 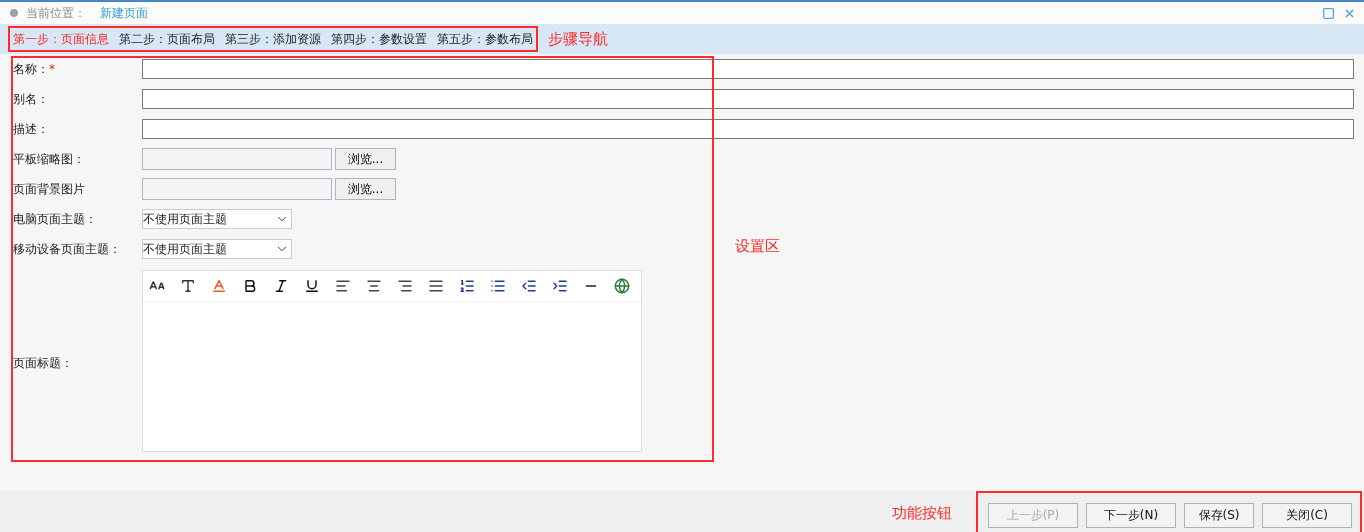 What do you see at coordinates (374, 286) in the screenshot?
I see `align-center-icon` at bounding box center [374, 286].